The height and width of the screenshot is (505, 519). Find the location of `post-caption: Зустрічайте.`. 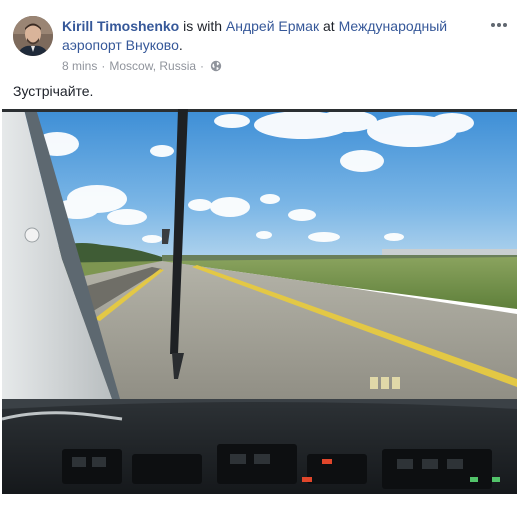

post-caption: Зустрічайте. is located at coordinates (53, 91).